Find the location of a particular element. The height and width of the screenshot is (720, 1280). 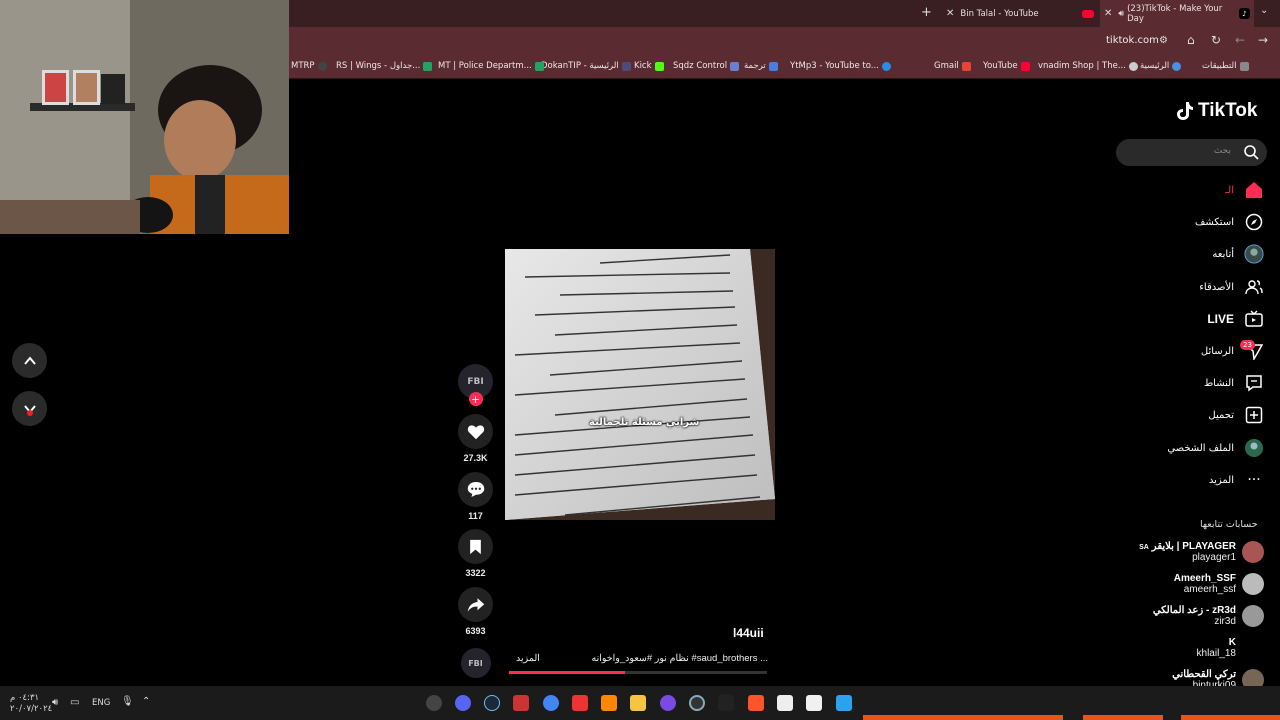

followed-account: Ameerh_SSF ameerh_ssf is located at coordinates (1219, 584).